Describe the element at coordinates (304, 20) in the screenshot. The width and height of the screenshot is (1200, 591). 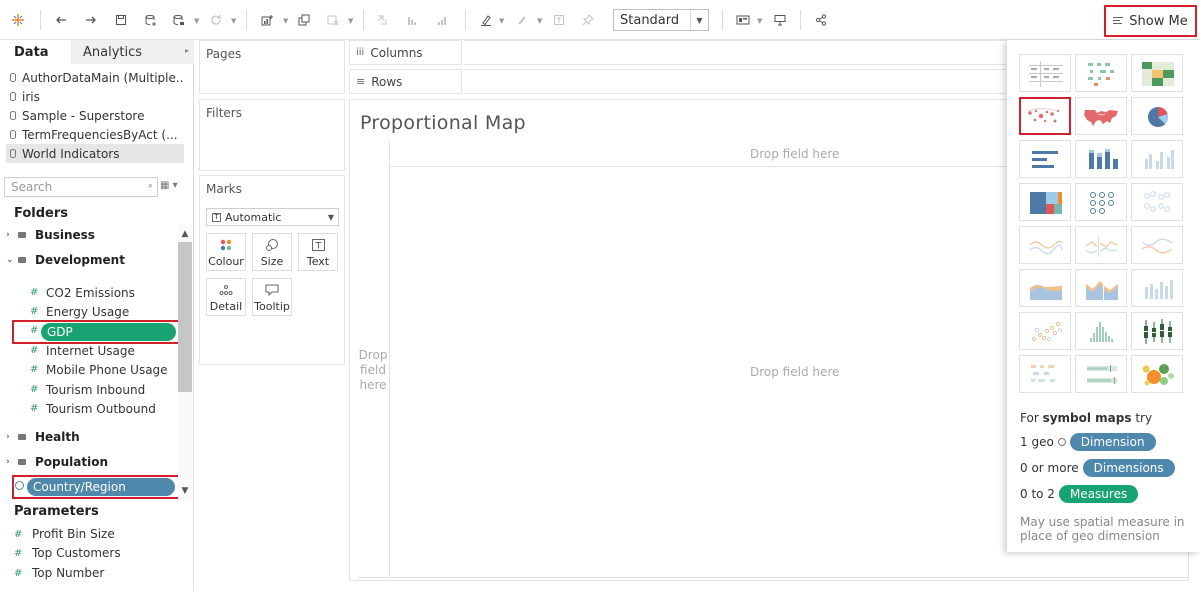
I see `duplicate-sheet-icon` at that location.